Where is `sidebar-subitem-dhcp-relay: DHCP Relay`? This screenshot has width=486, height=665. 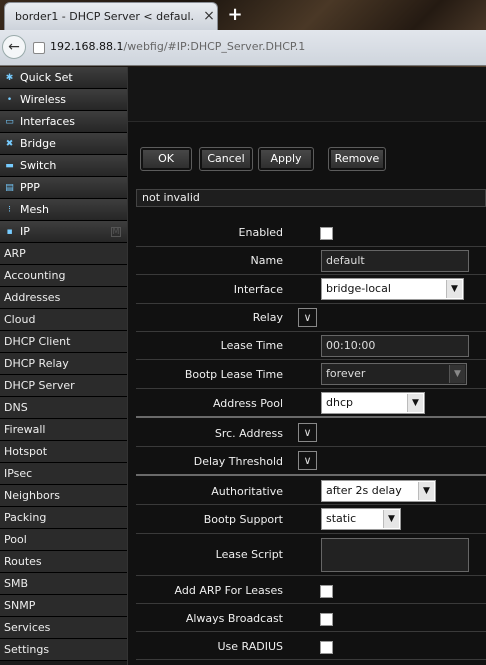 sidebar-subitem-dhcp-relay: DHCP Relay is located at coordinates (63, 364).